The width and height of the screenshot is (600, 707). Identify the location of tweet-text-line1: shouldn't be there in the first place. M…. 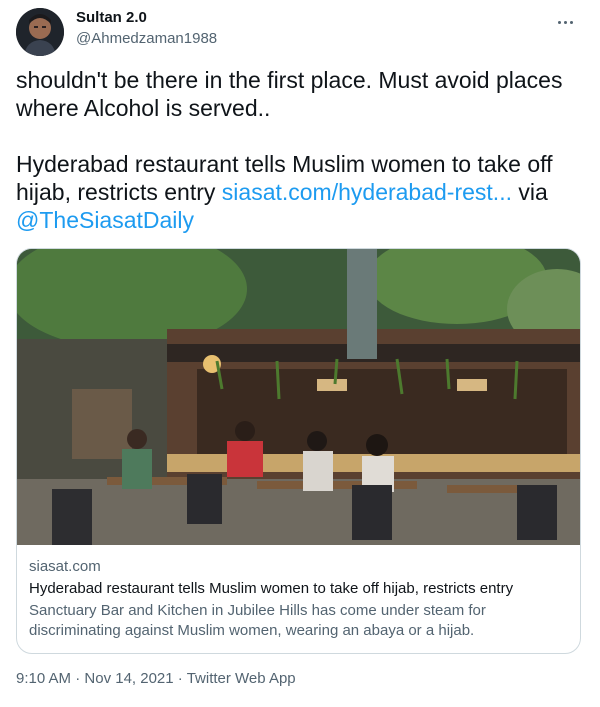
(292, 94).